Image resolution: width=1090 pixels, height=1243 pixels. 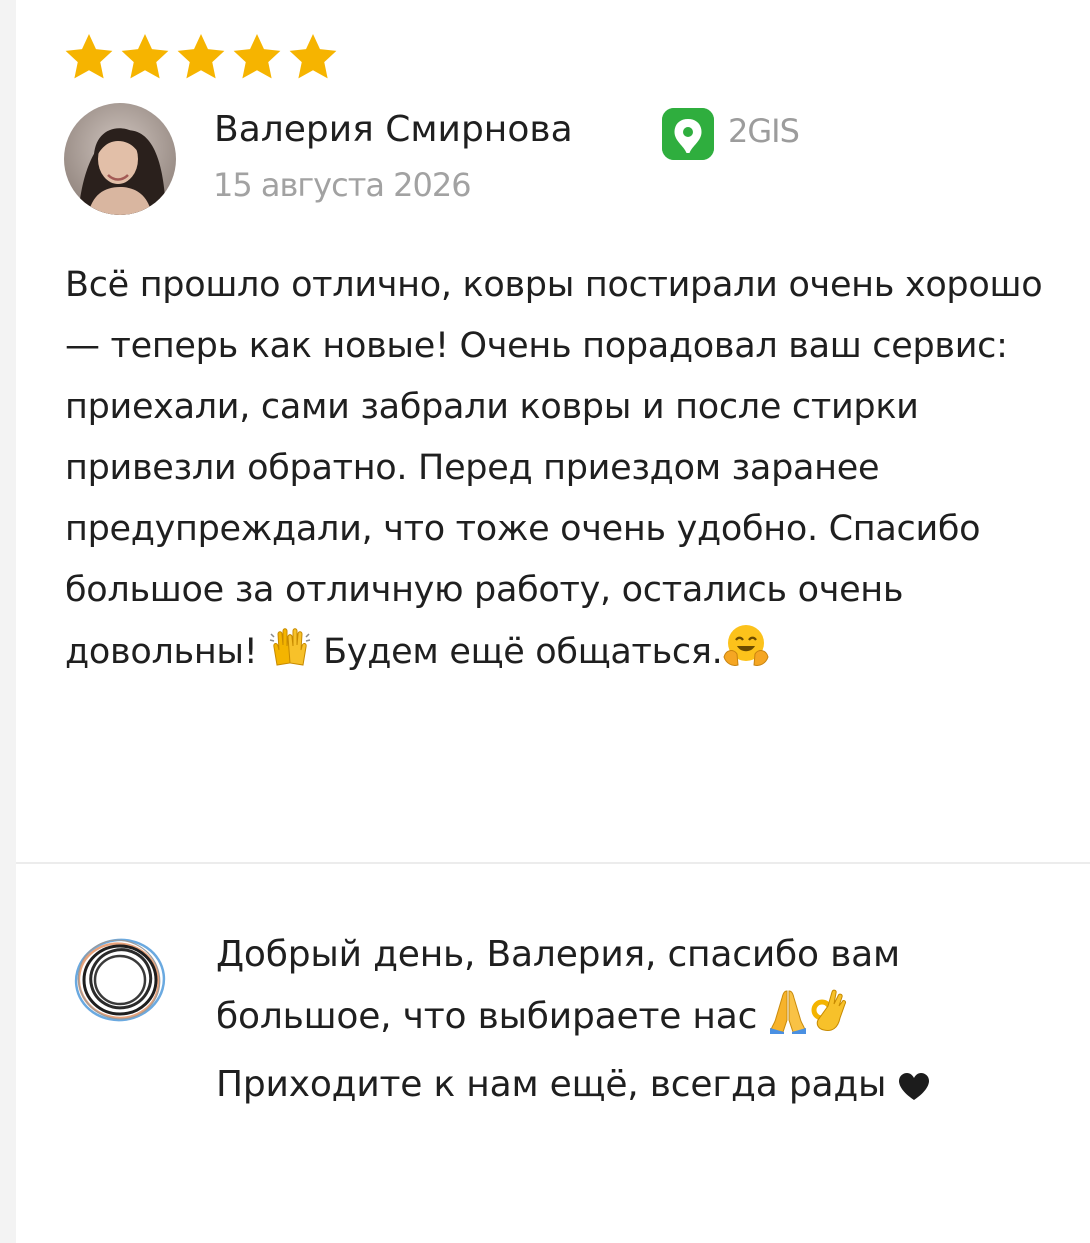 I want to click on author-avatar, so click(x=120, y=159).